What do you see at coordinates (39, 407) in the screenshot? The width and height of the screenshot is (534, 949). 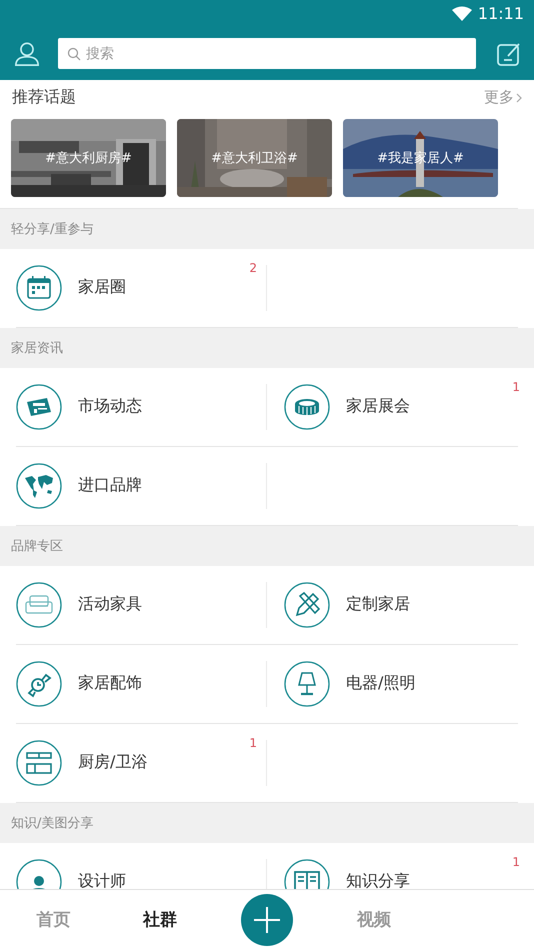 I see `newspaper-icon` at bounding box center [39, 407].